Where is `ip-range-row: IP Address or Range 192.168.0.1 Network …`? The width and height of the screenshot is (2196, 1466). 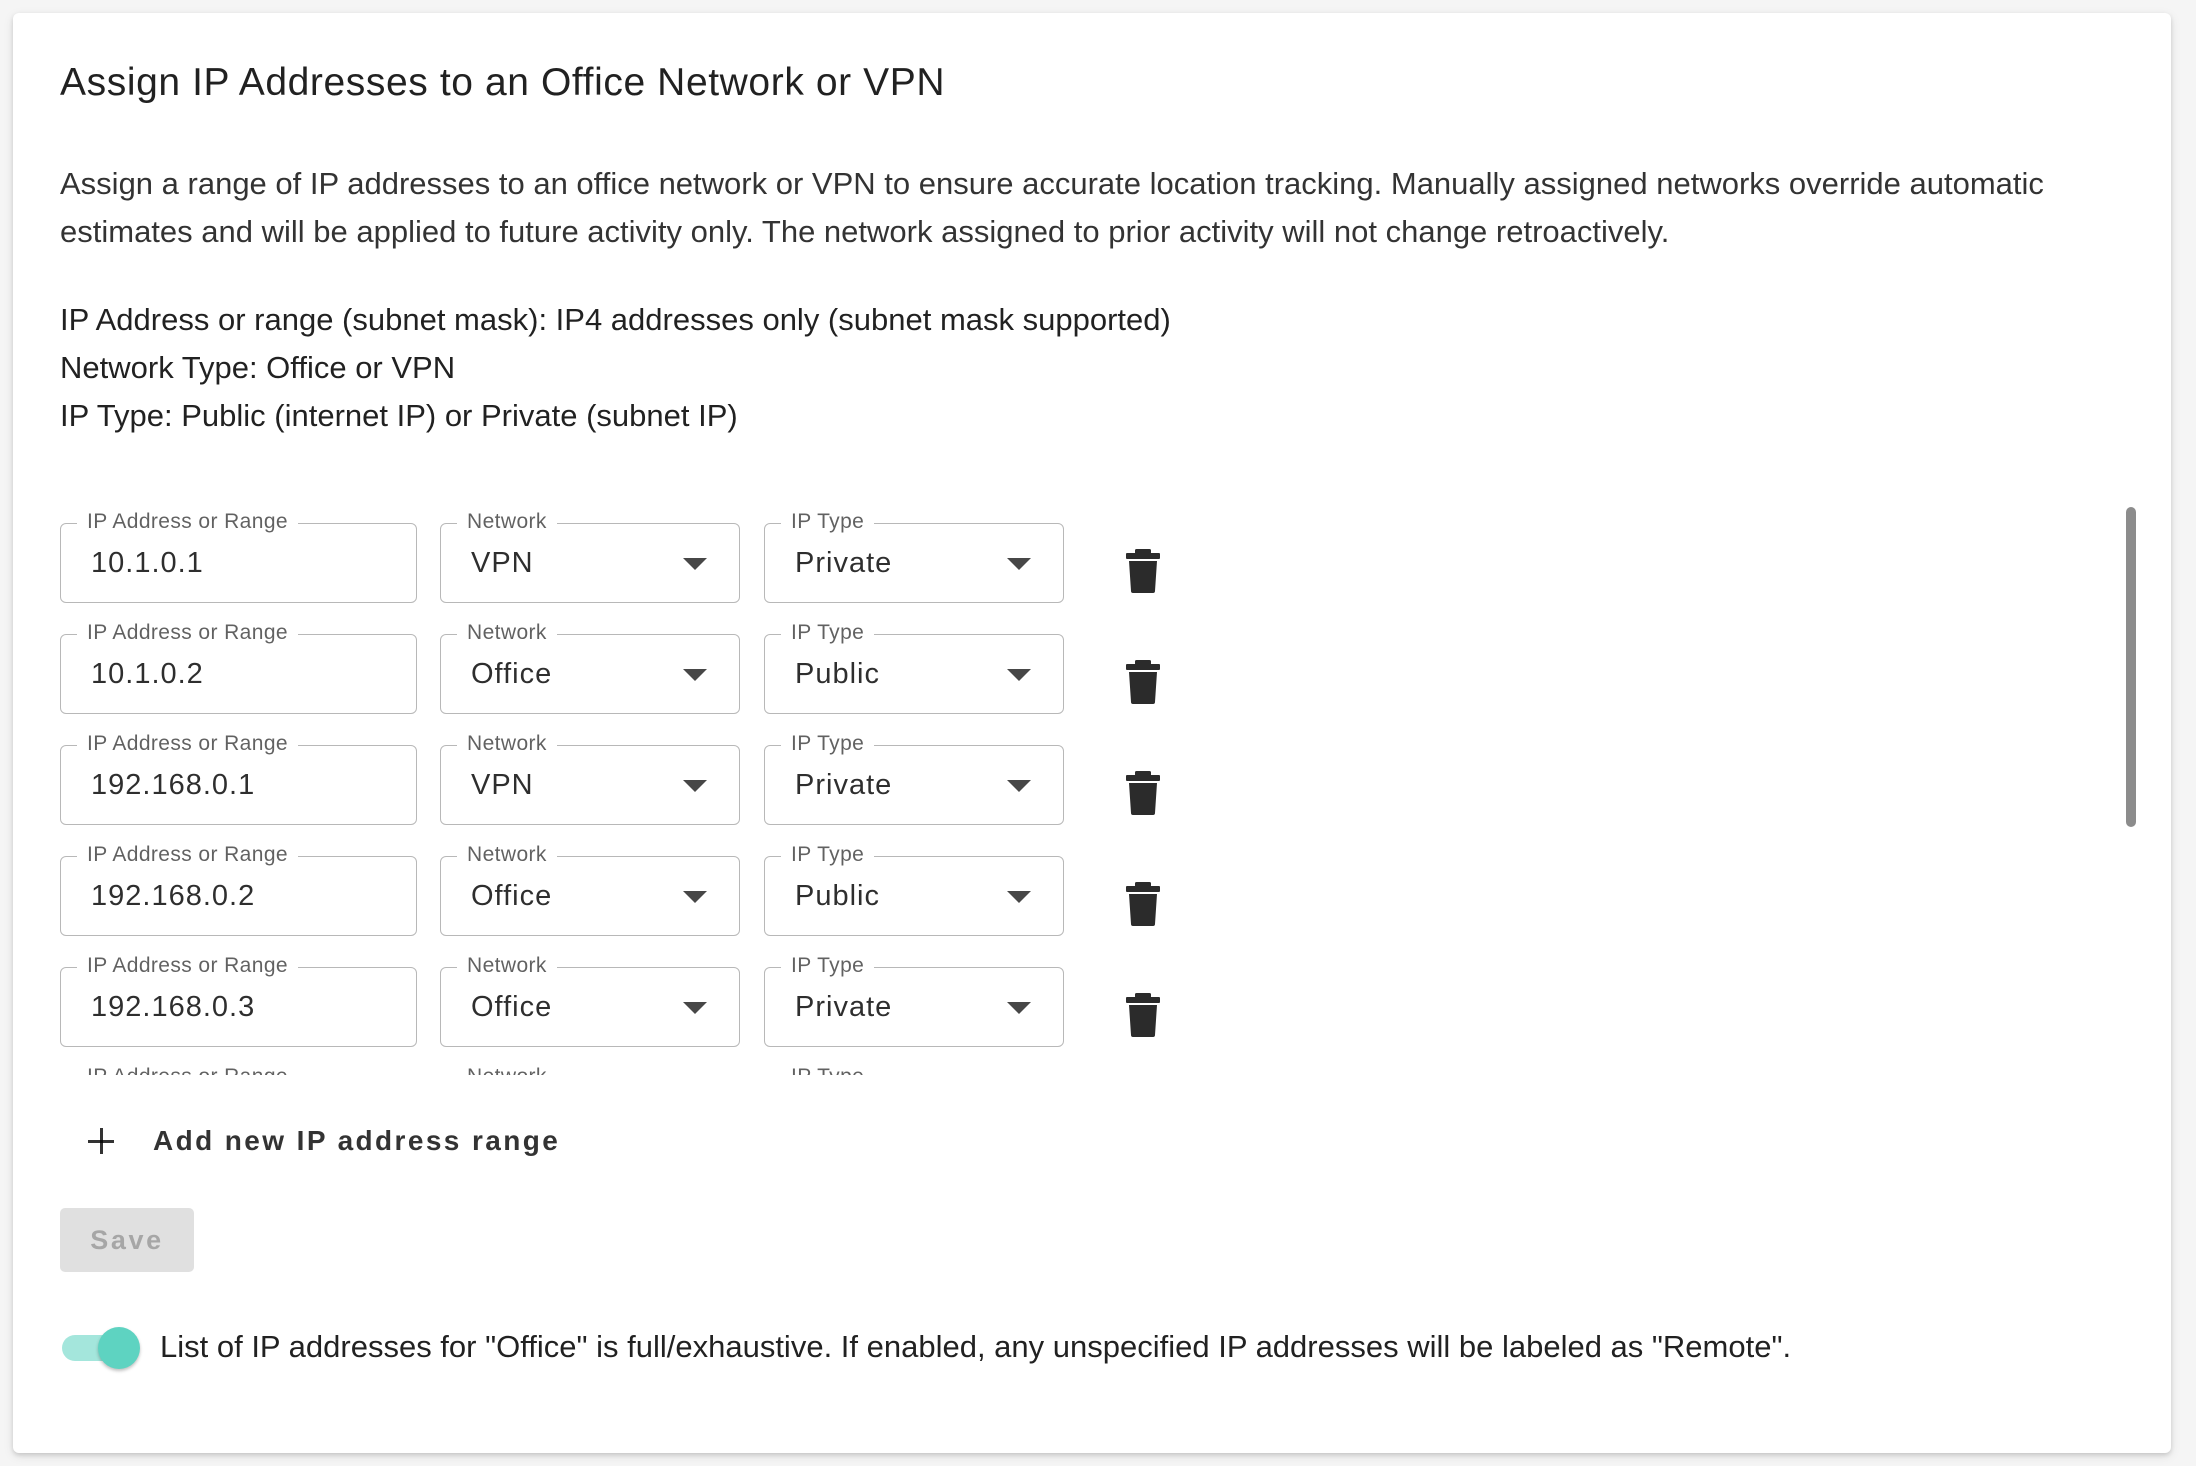
ip-range-row: IP Address or Range 192.168.0.1 Network … is located at coordinates (613, 770).